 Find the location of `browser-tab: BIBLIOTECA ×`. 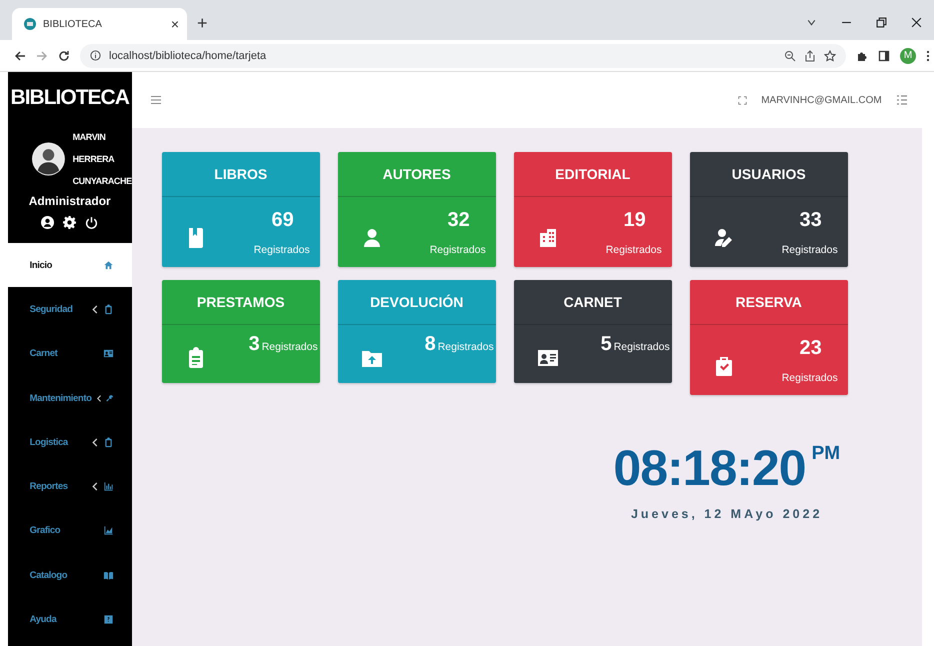

browser-tab: BIBLIOTECA × is located at coordinates (99, 24).